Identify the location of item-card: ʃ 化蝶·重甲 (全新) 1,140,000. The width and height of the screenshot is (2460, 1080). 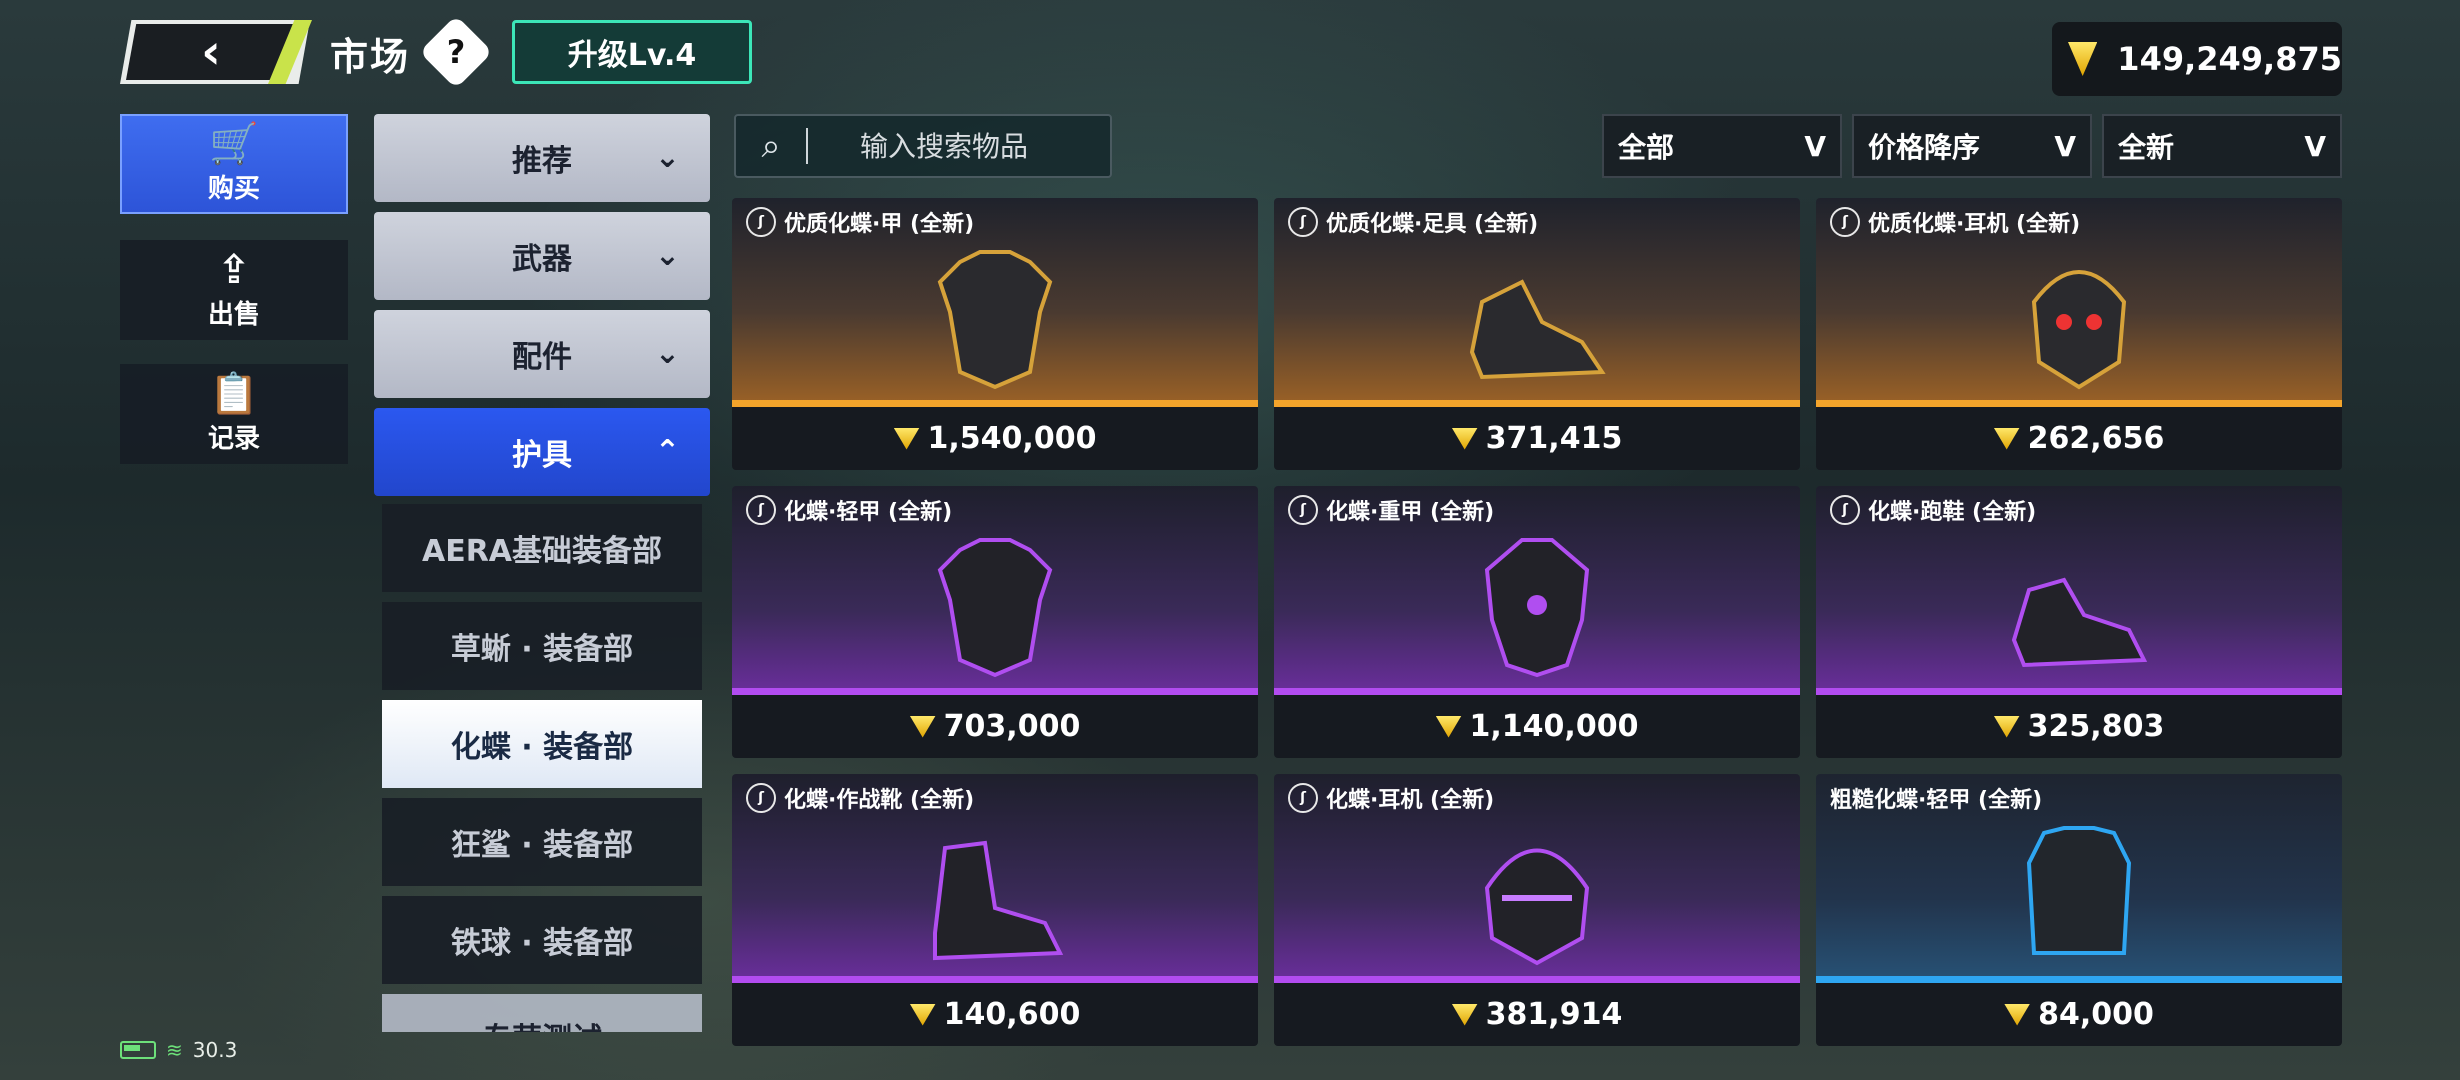
(1537, 622).